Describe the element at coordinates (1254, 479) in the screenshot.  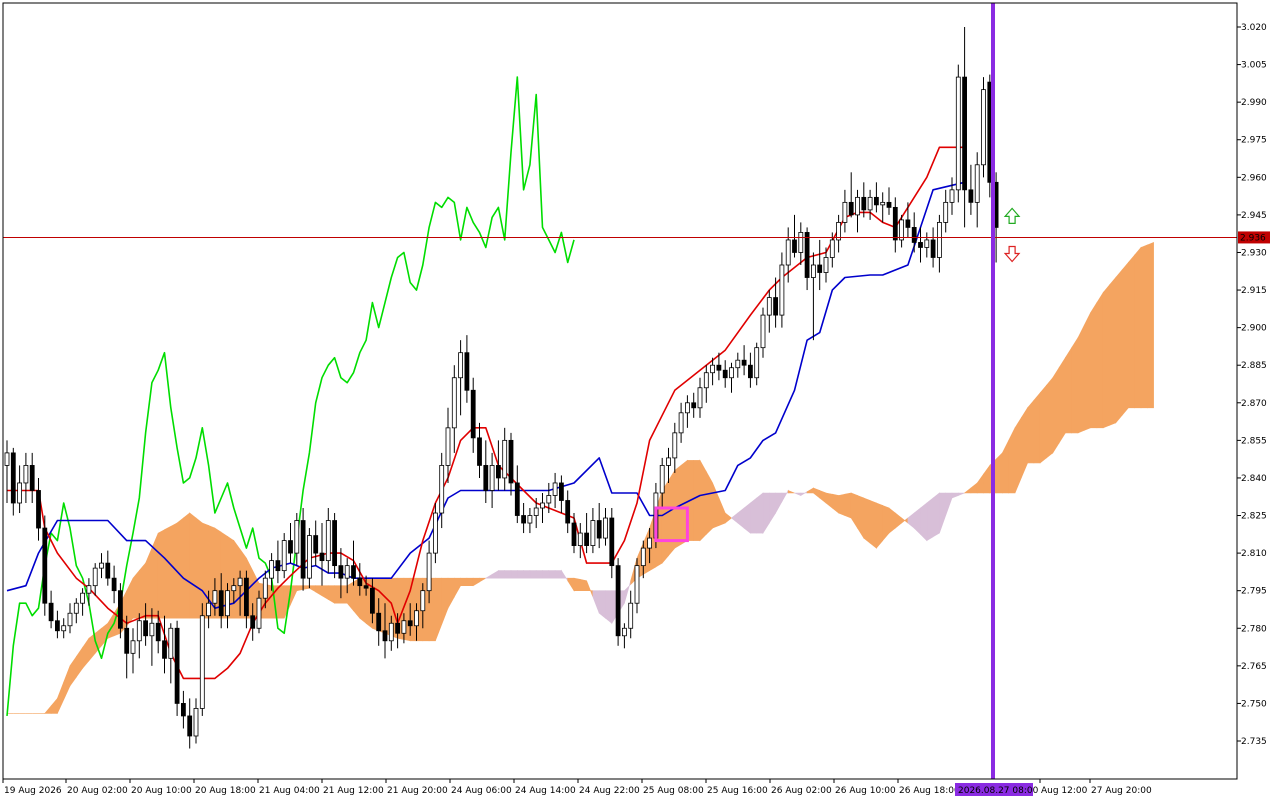
I see `y-tick-label: 2.840` at that location.